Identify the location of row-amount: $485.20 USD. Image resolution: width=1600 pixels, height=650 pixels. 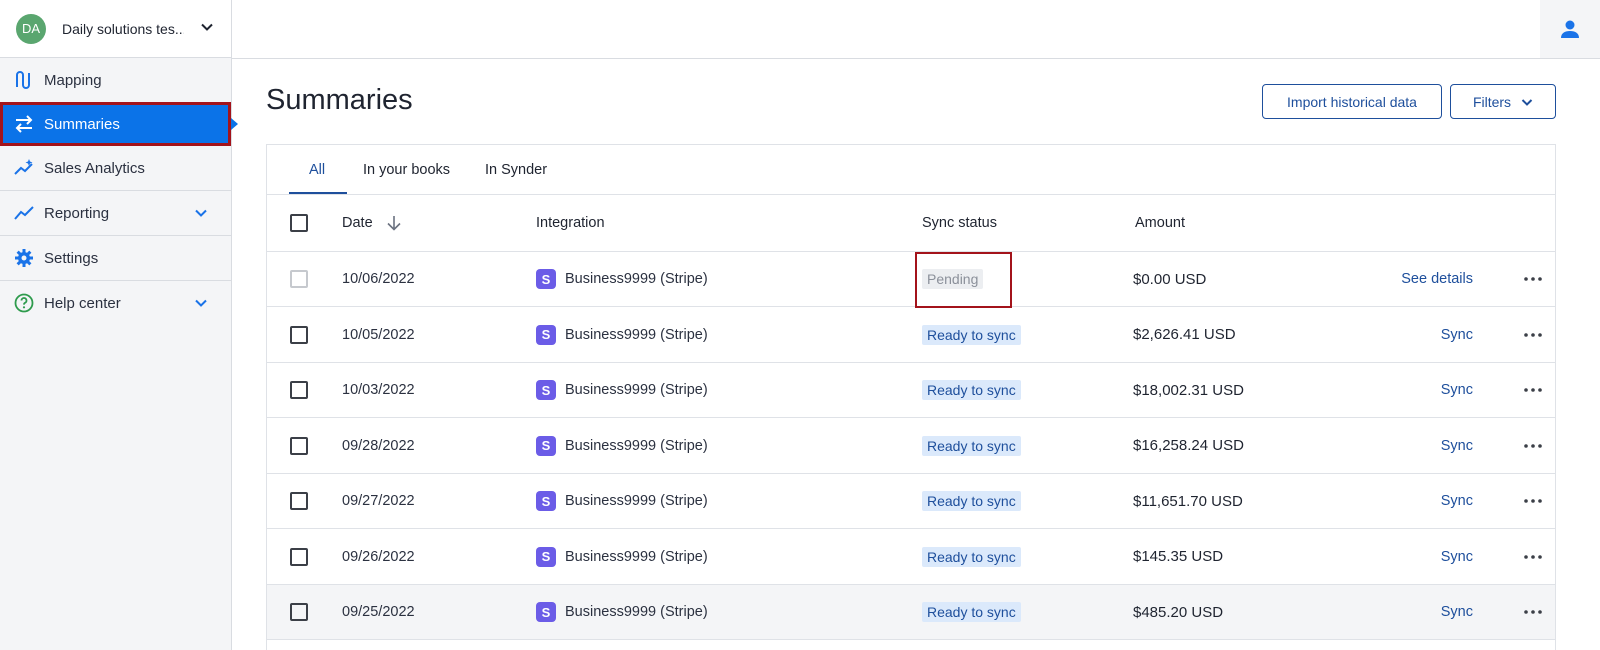
(1178, 612).